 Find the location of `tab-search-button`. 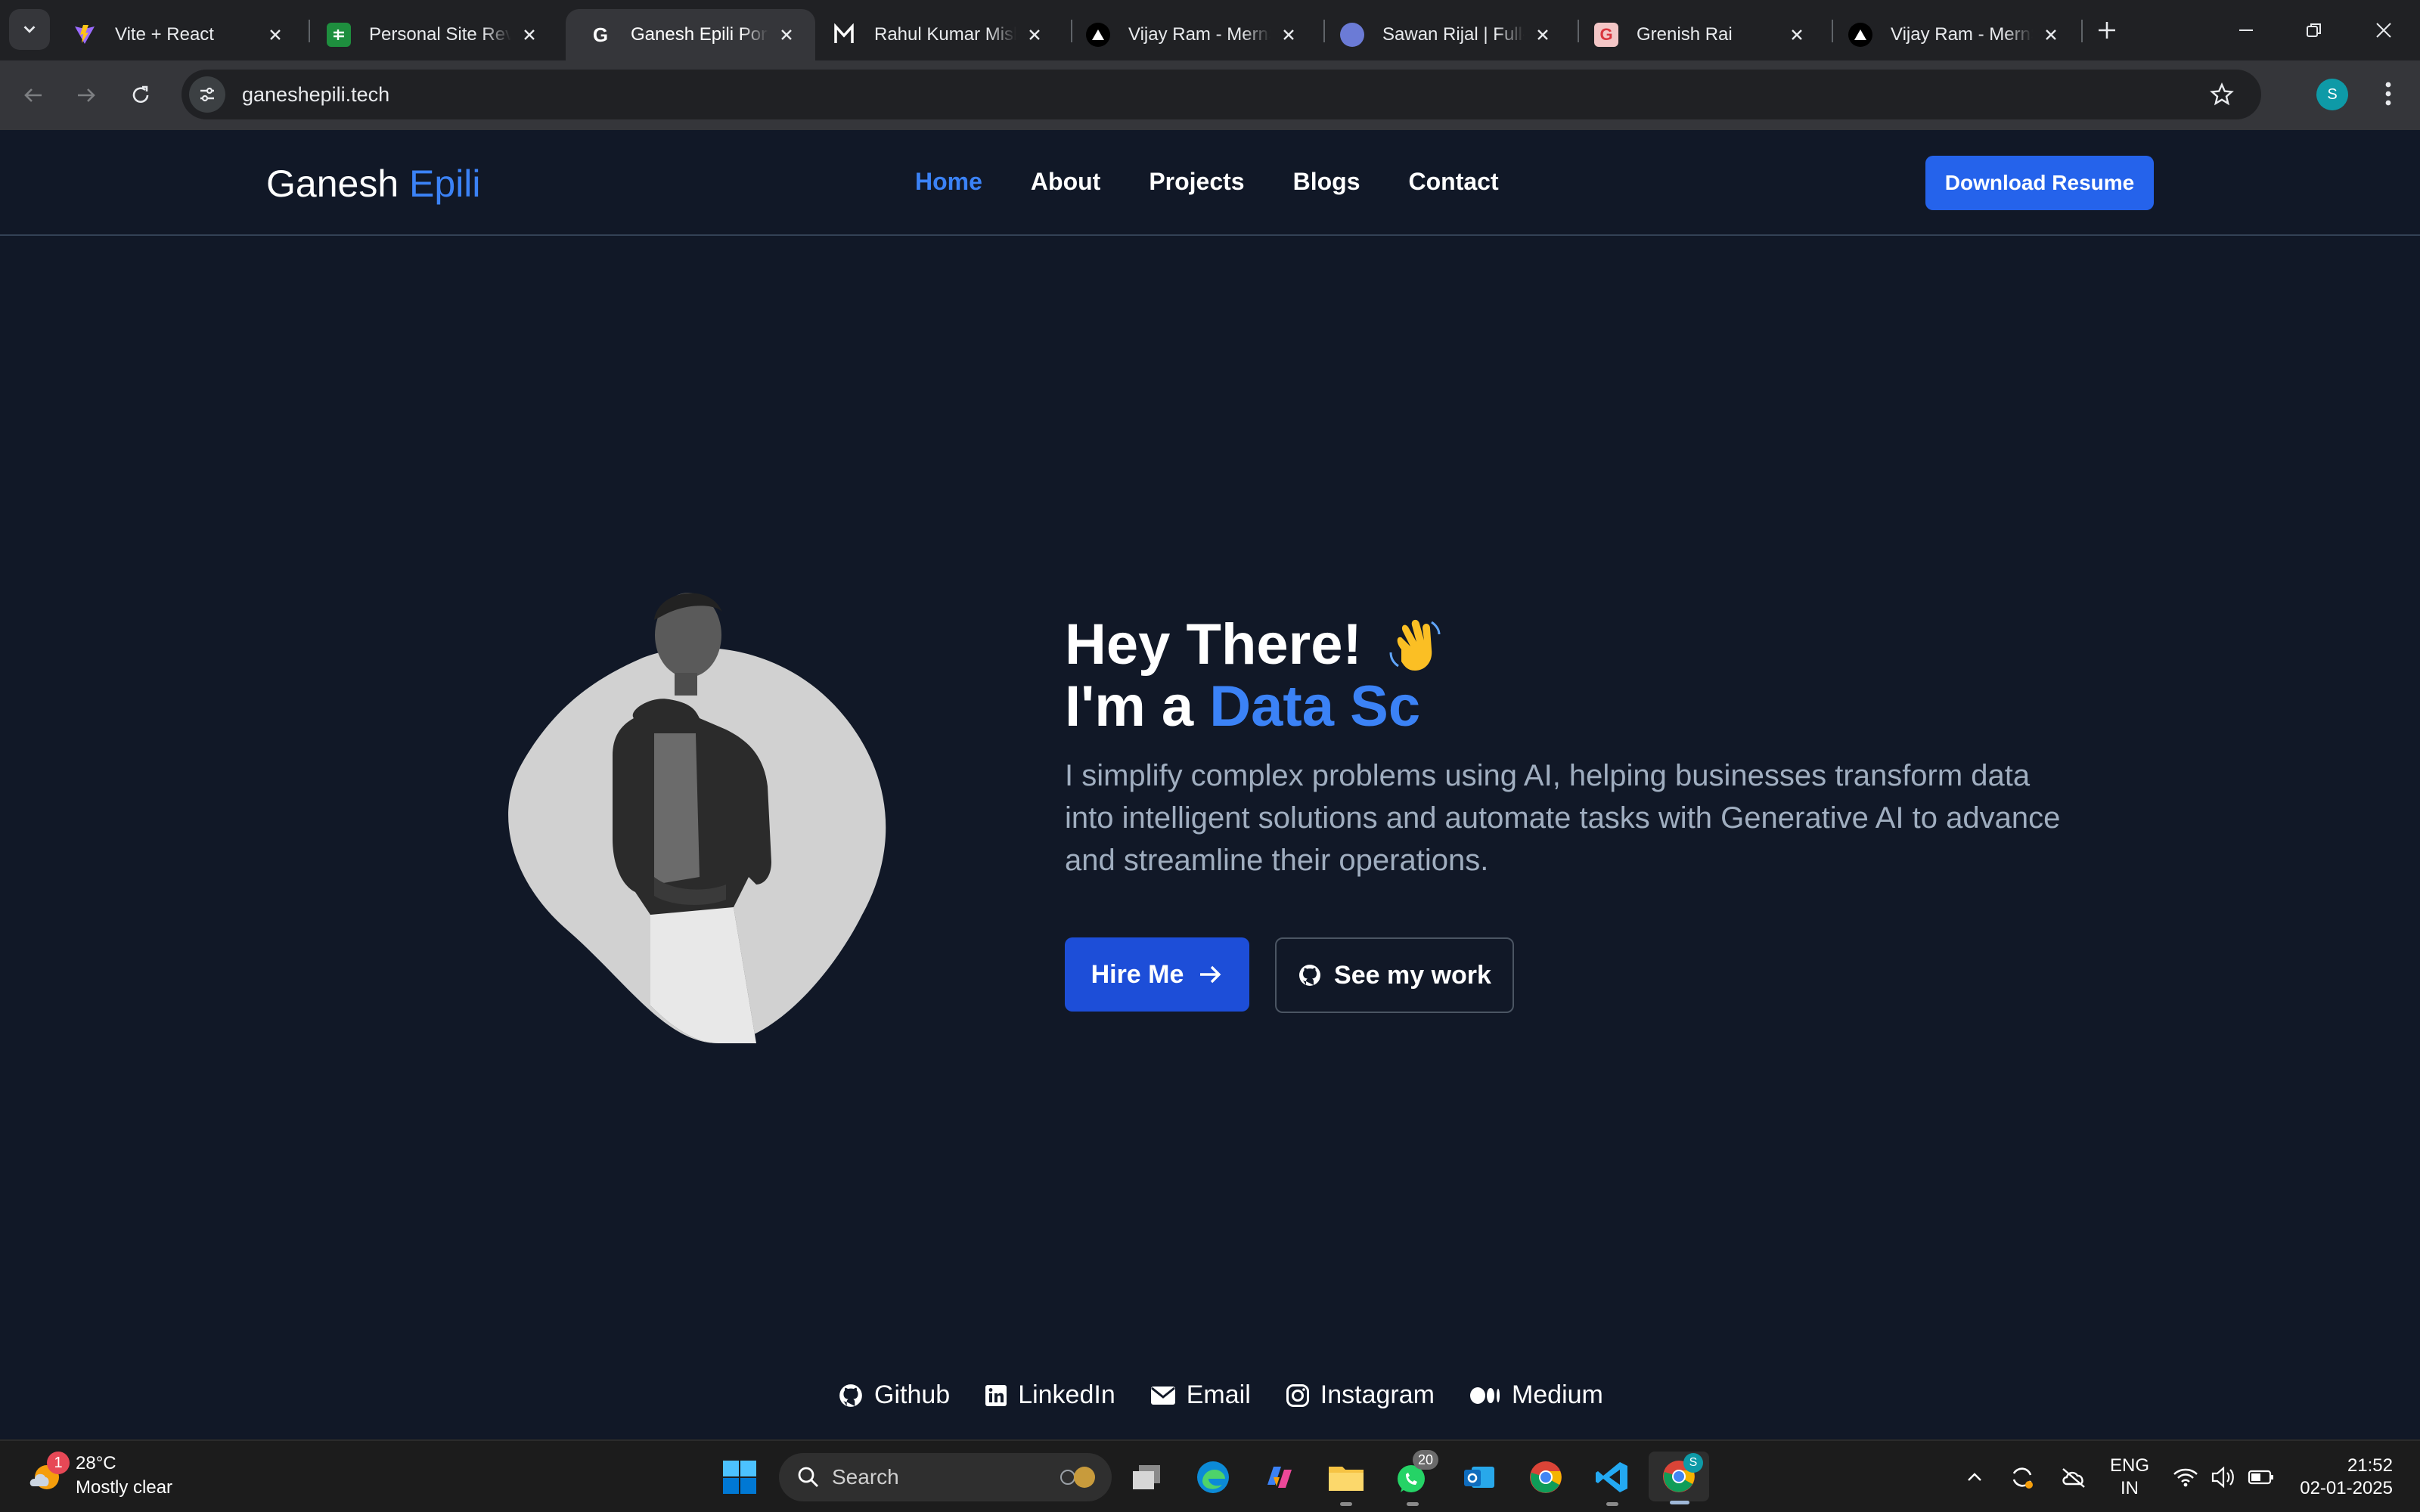

tab-search-button is located at coordinates (29, 30).